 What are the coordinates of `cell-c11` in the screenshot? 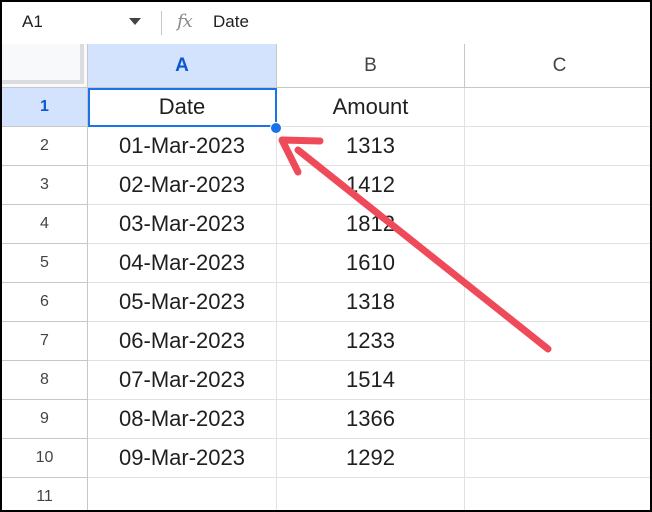 It's located at (557, 494).